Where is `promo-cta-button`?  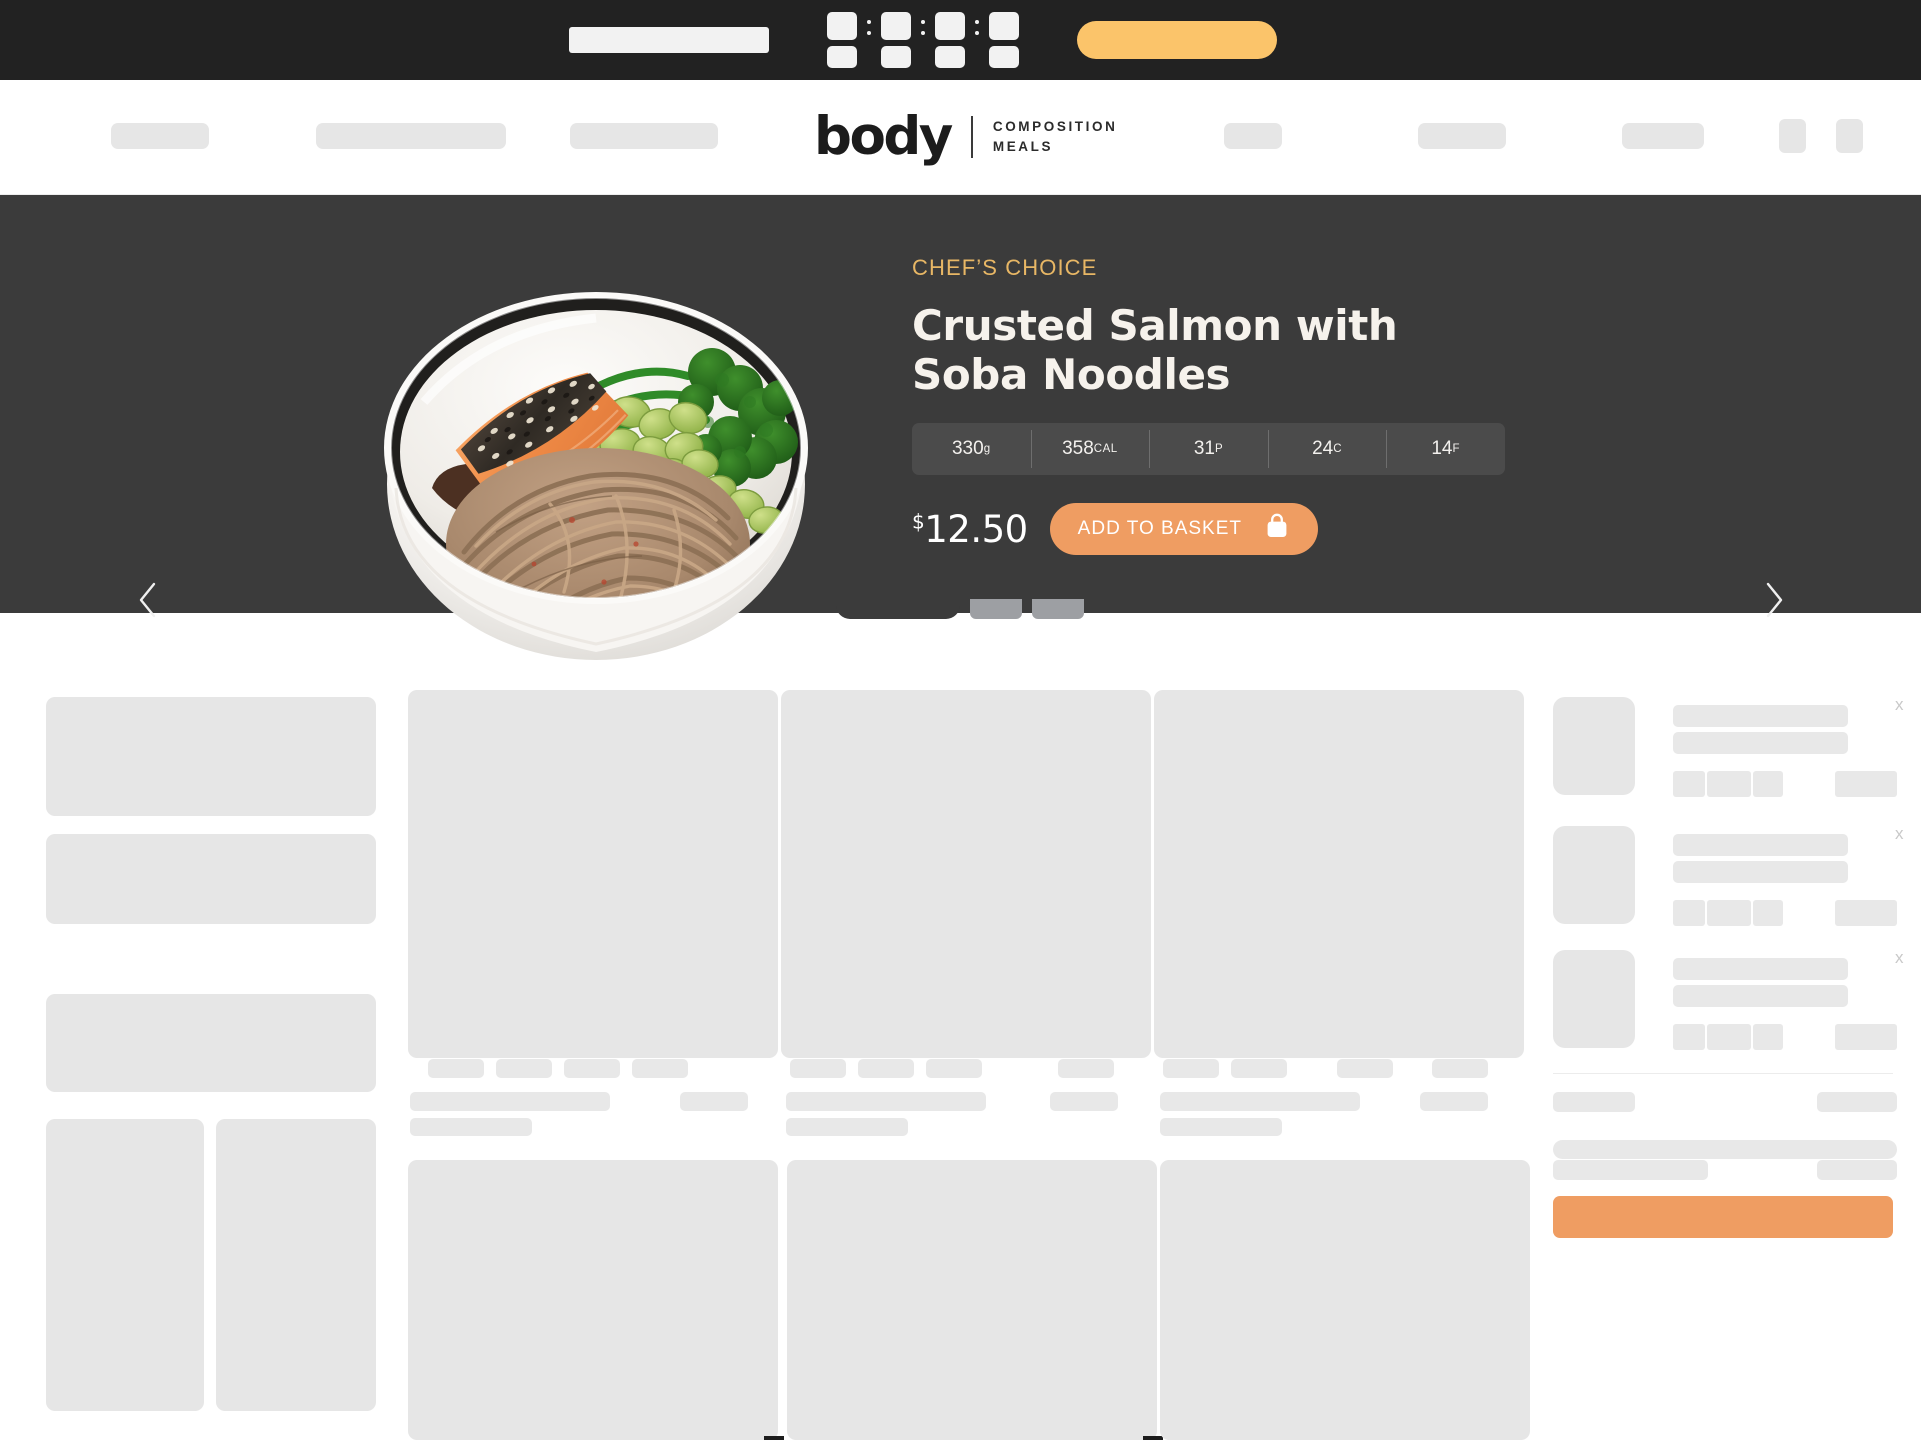
promo-cta-button is located at coordinates (1176, 40).